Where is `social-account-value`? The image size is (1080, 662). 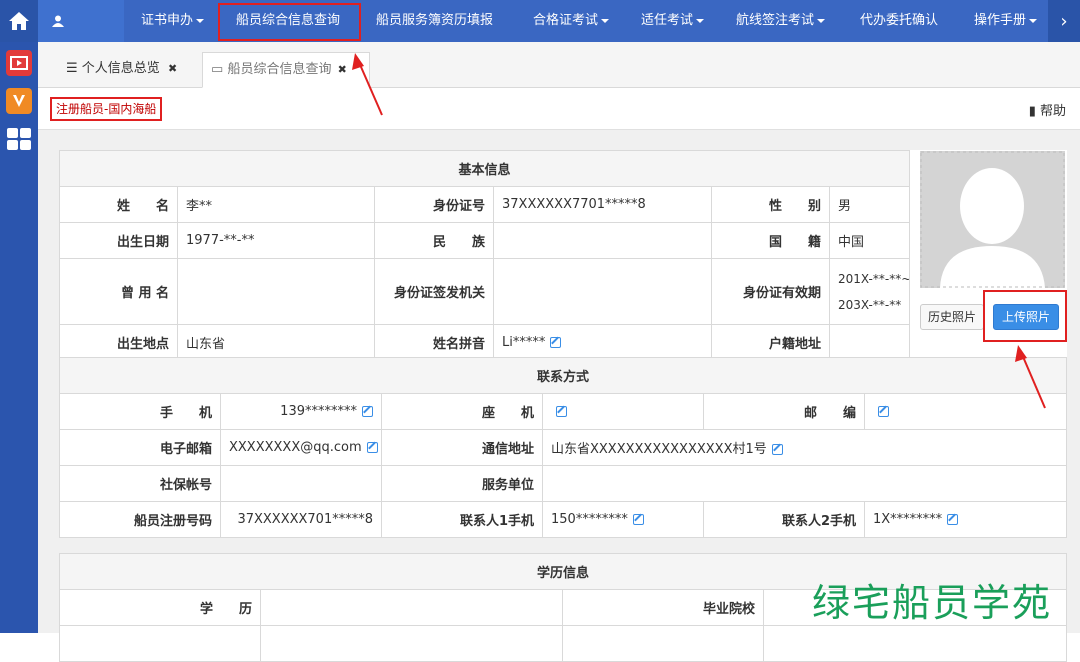 social-account-value is located at coordinates (301, 483).